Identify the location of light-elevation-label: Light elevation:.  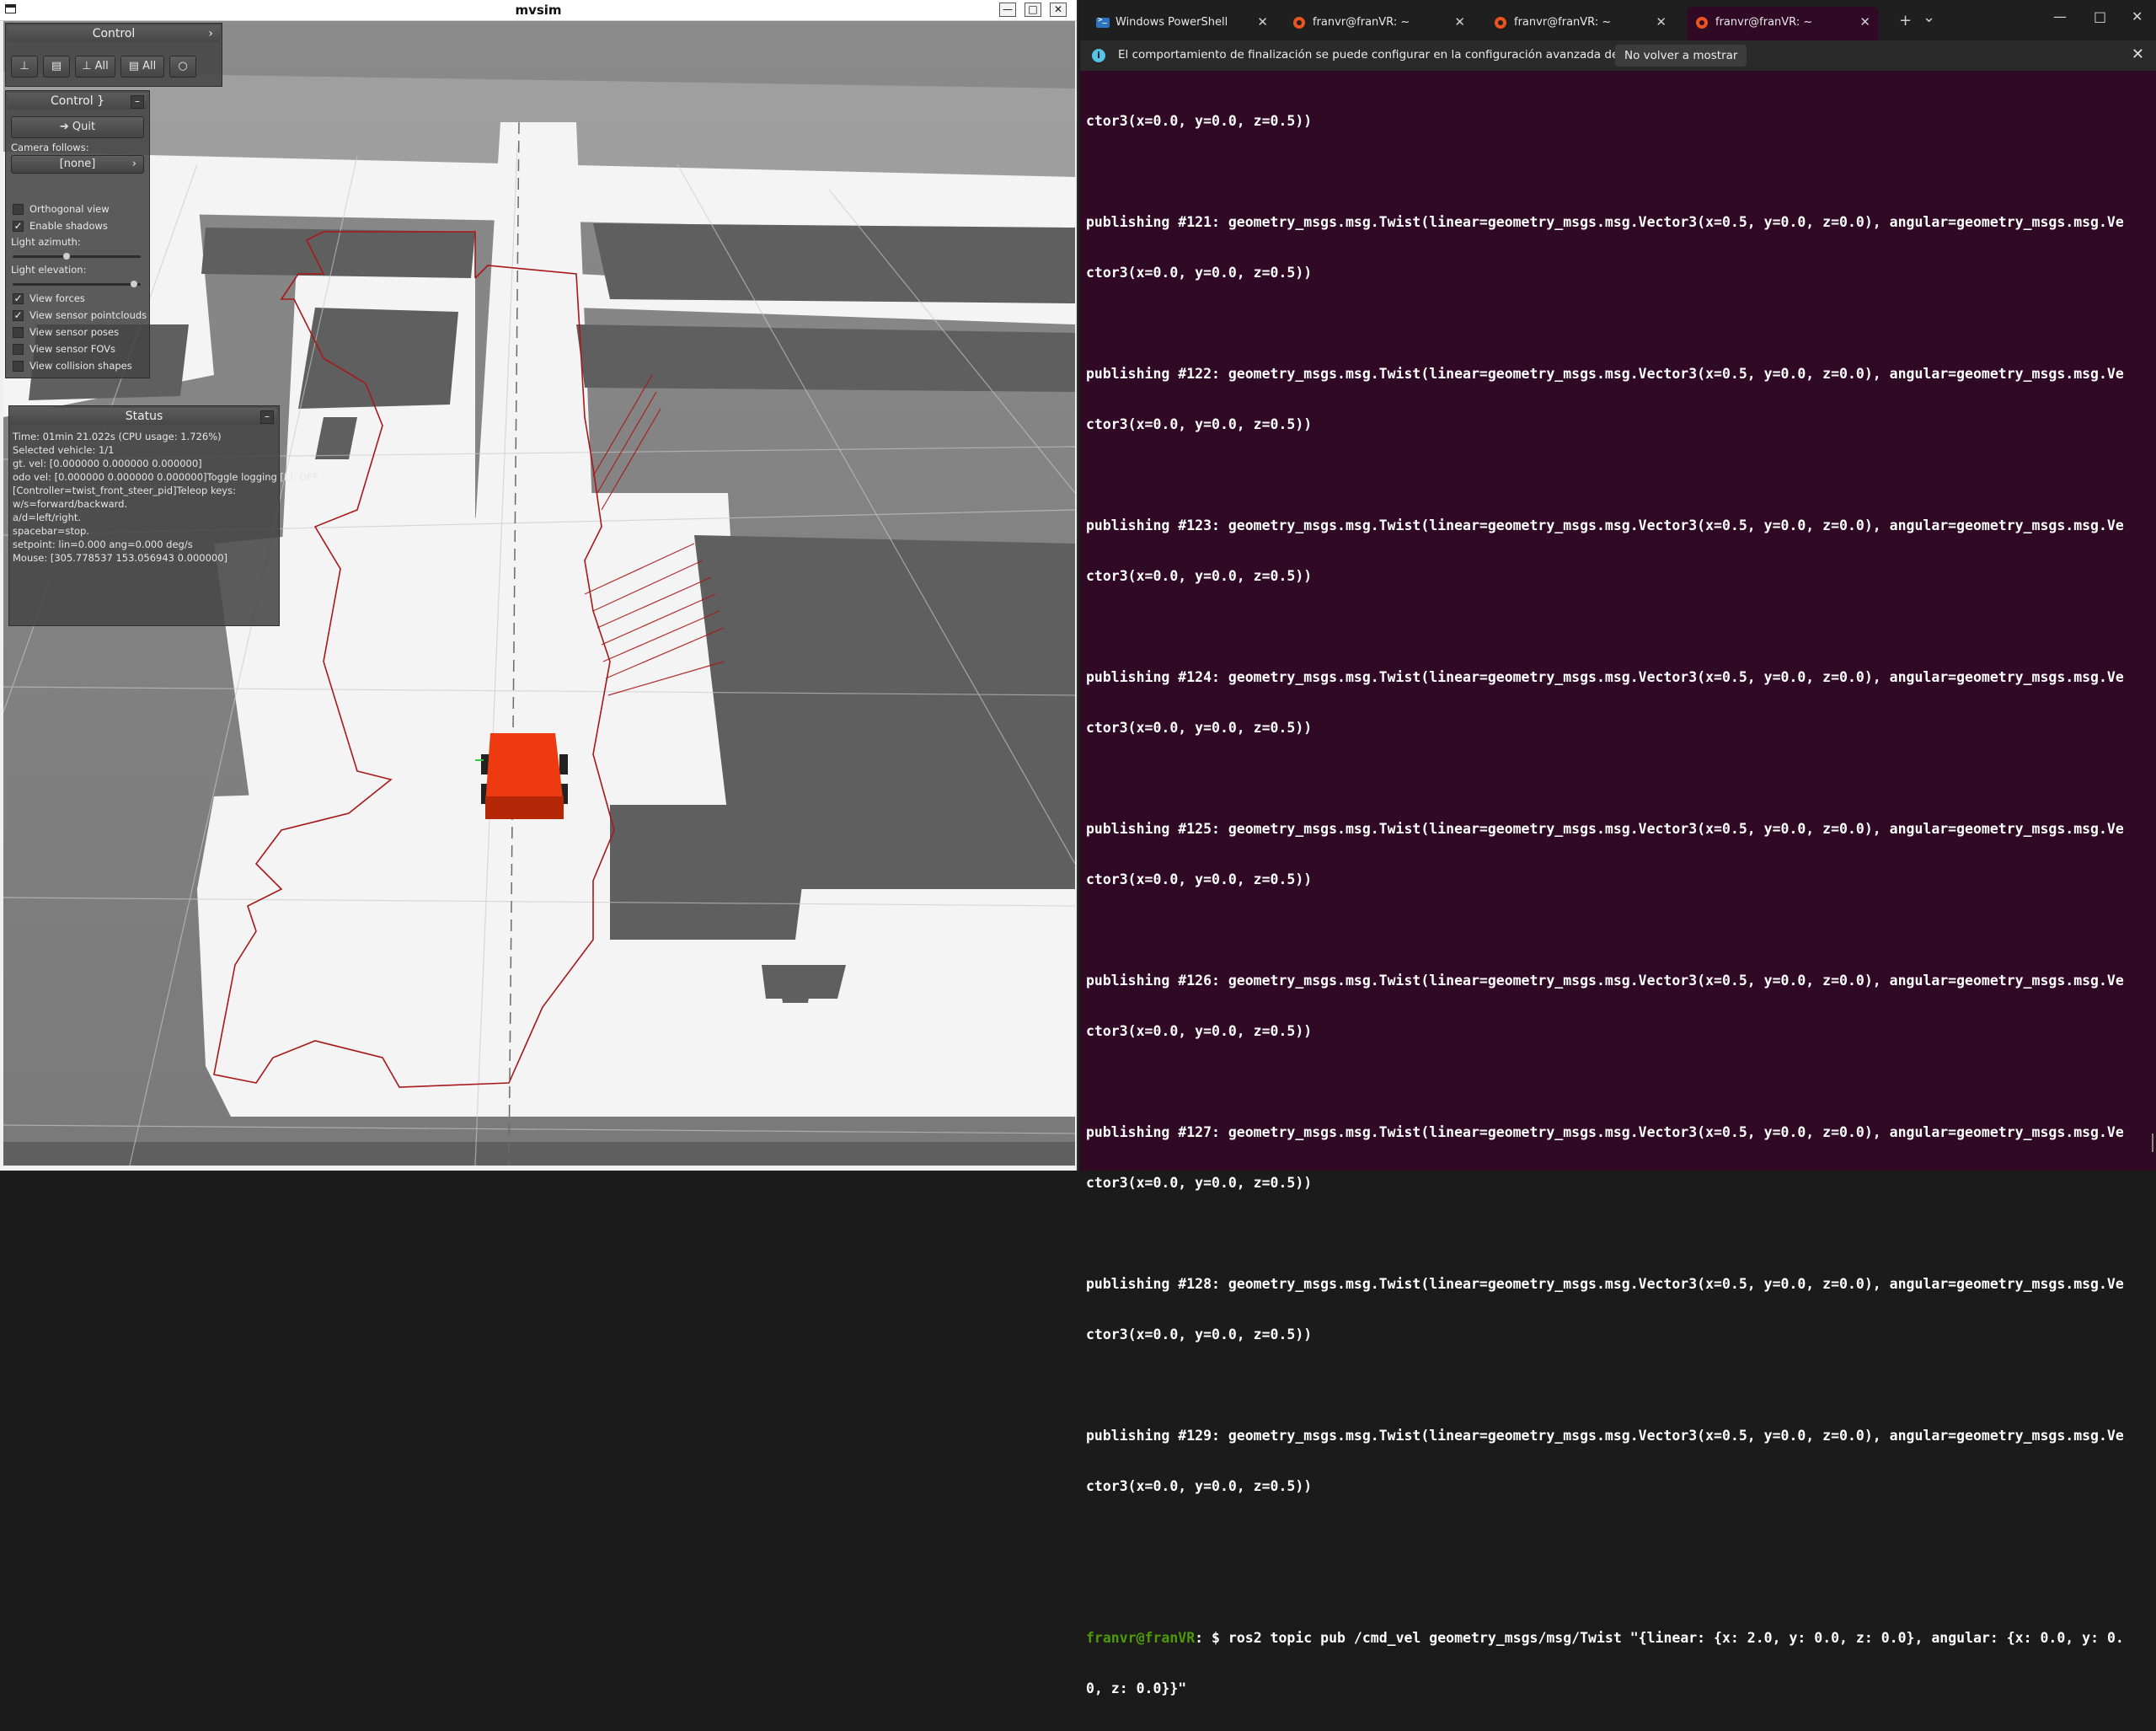
(49, 270).